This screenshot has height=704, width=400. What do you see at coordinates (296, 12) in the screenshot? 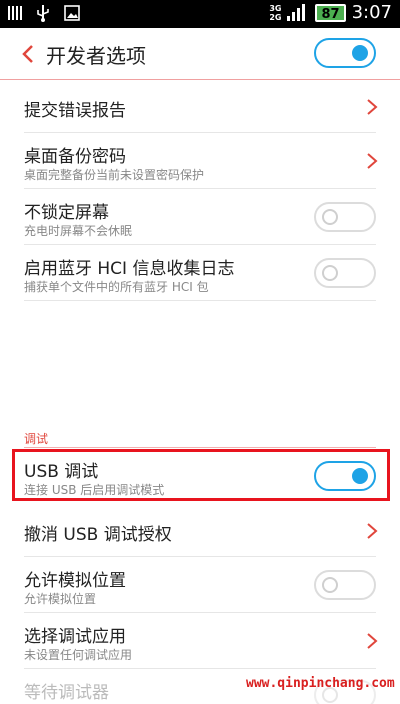
I see `signal-strength-icon` at bounding box center [296, 12].